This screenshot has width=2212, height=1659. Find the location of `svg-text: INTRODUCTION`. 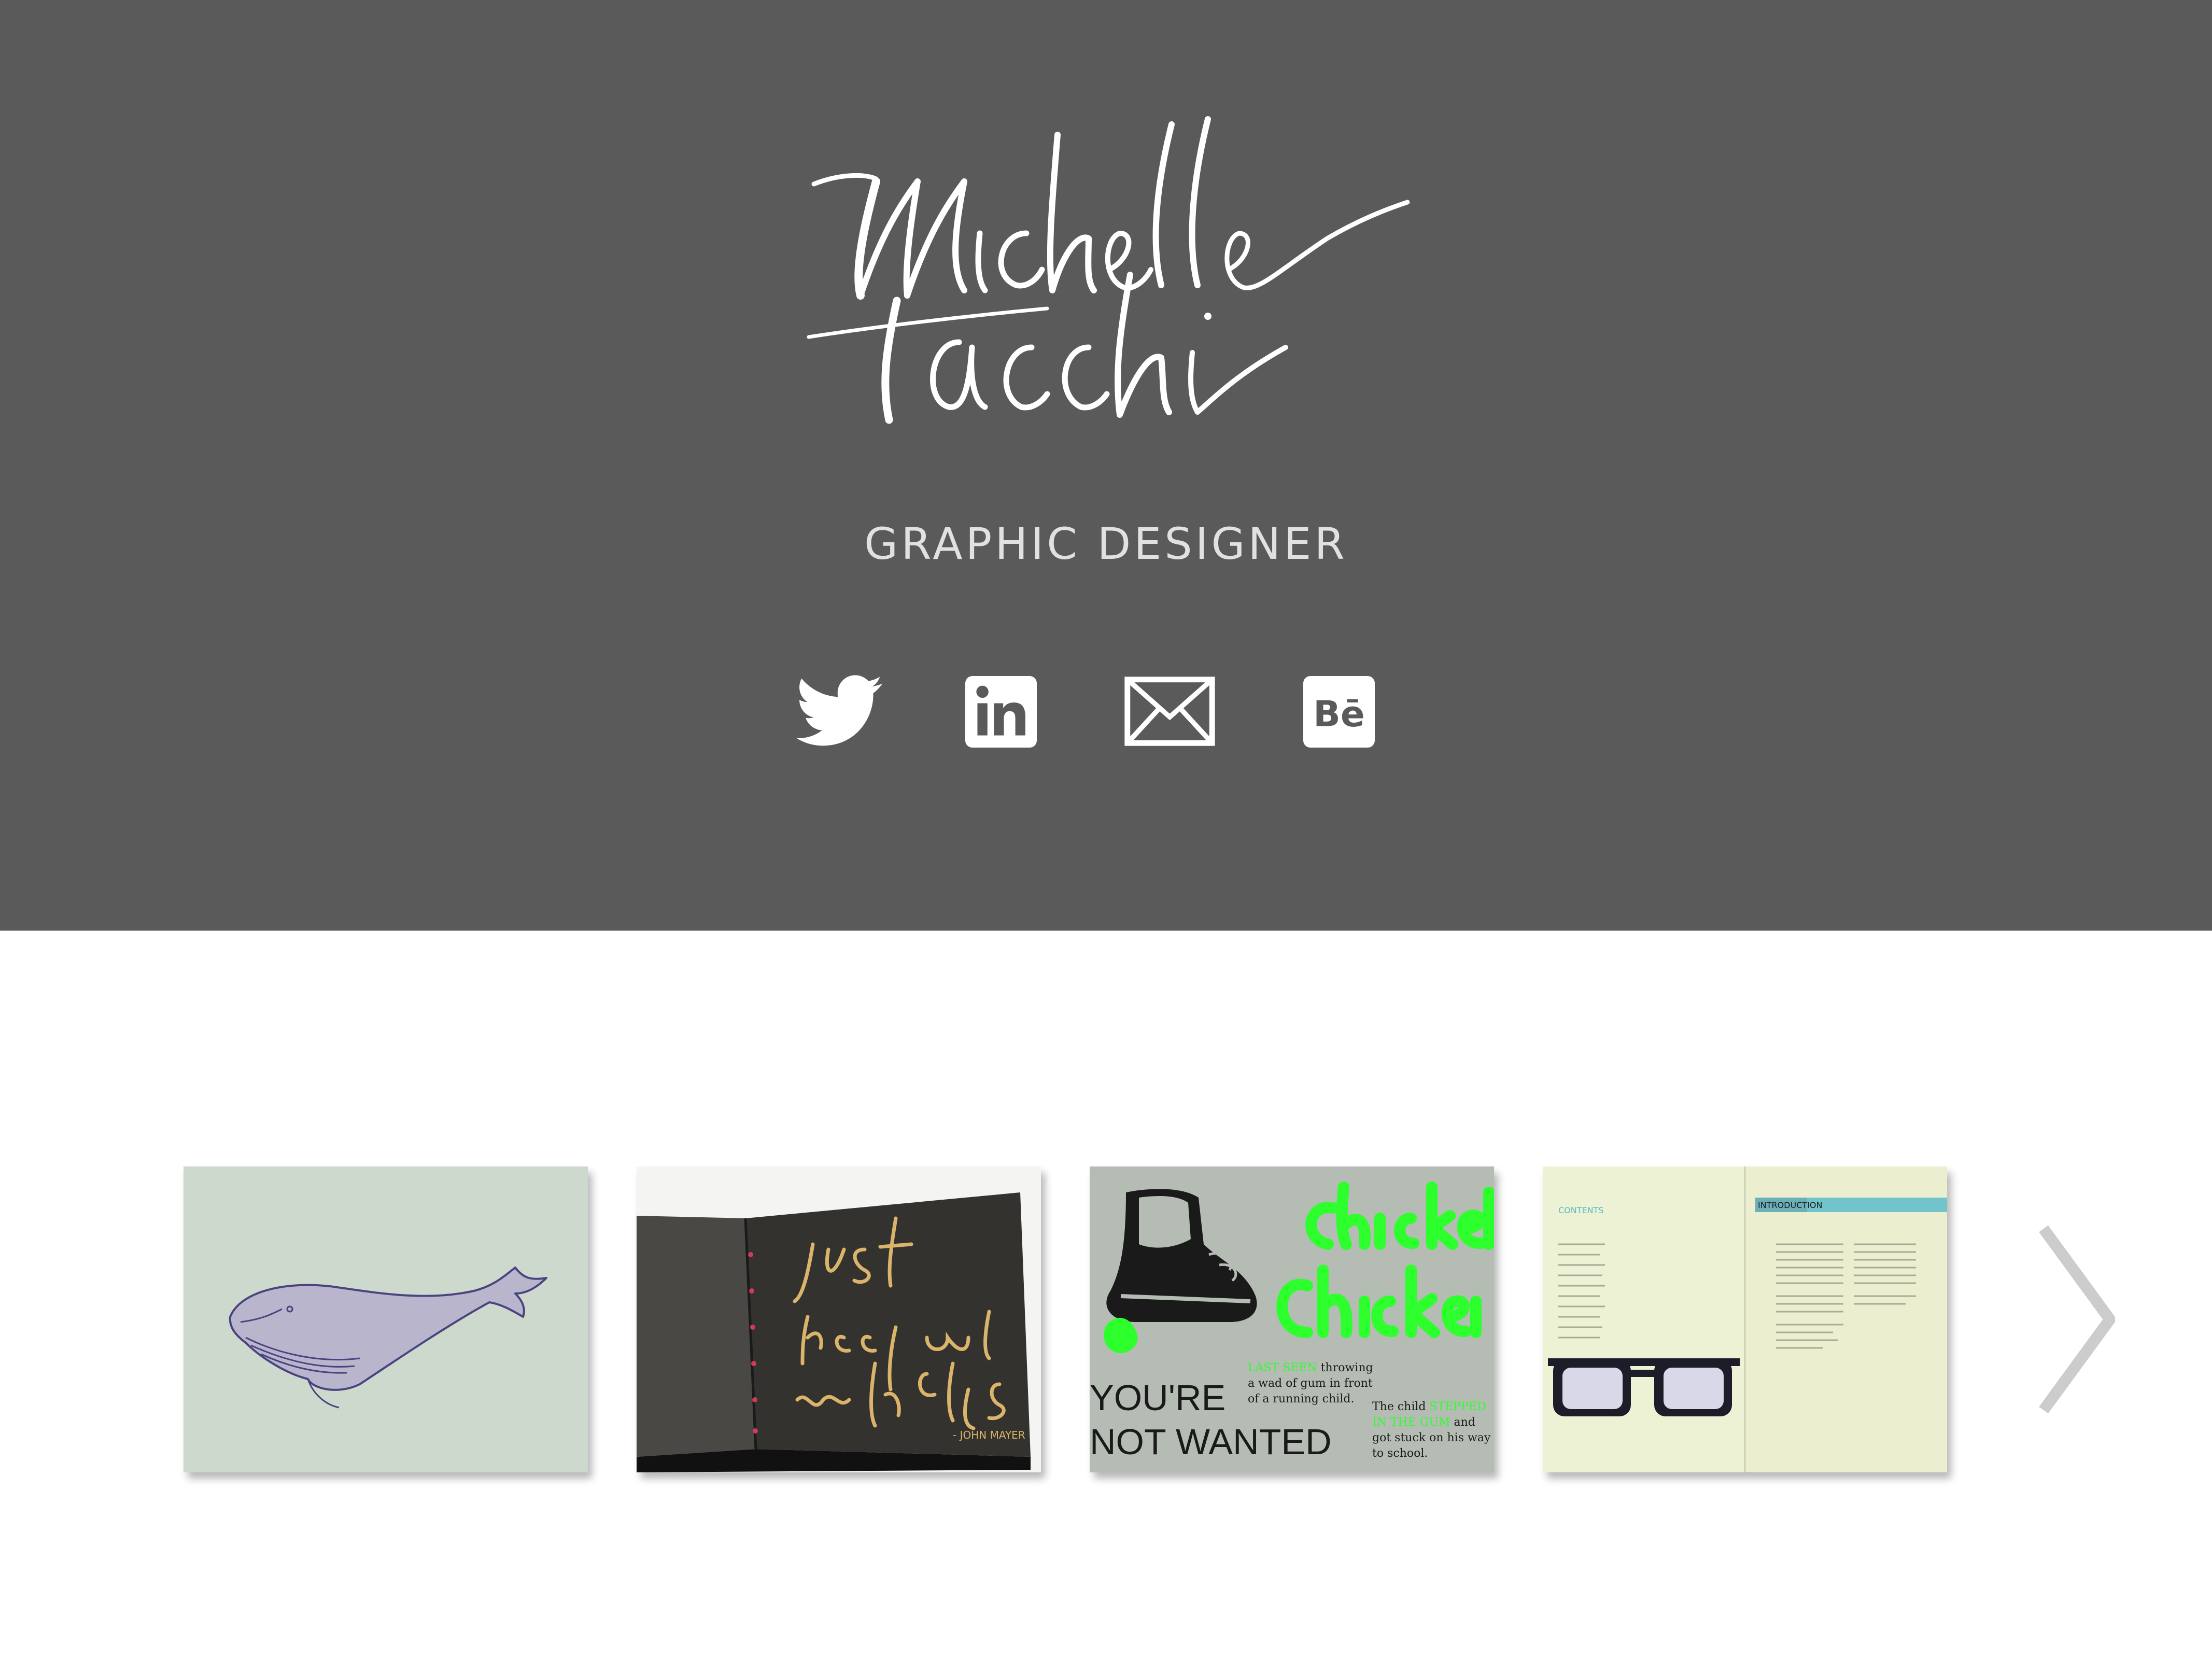

svg-text: INTRODUCTION is located at coordinates (1790, 1205).